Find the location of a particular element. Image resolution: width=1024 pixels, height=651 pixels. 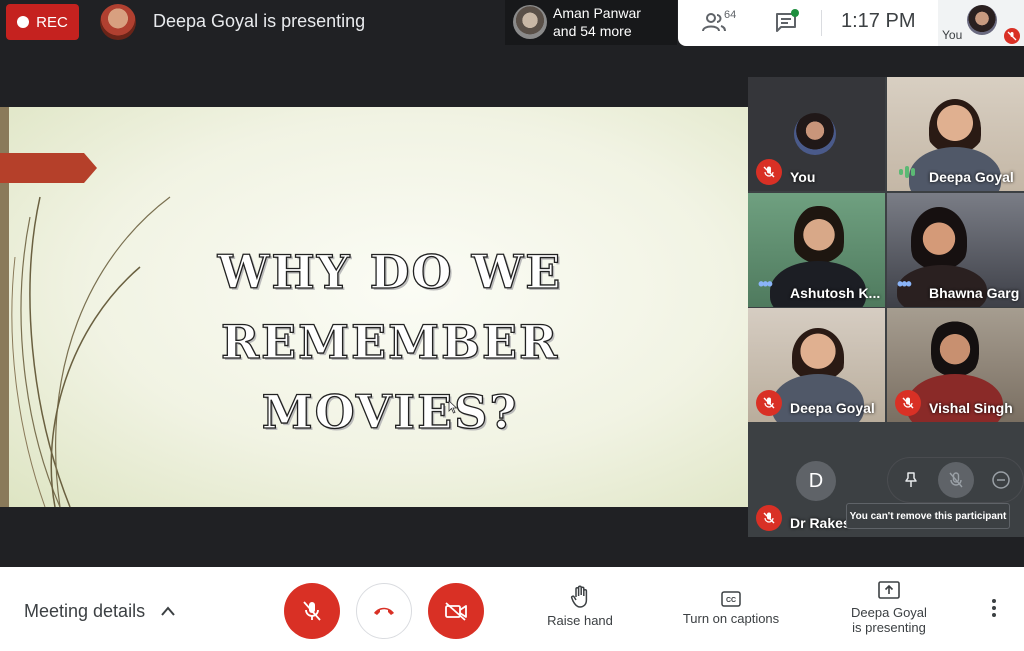

record-dot-icon is located at coordinates (23, 22).